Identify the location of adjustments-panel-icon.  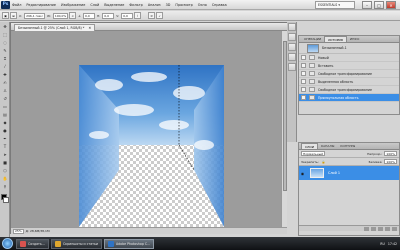
(292, 57).